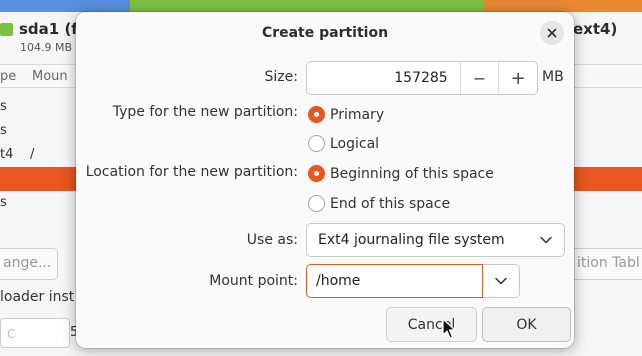  I want to click on size-decrement-button: −, so click(479, 78).